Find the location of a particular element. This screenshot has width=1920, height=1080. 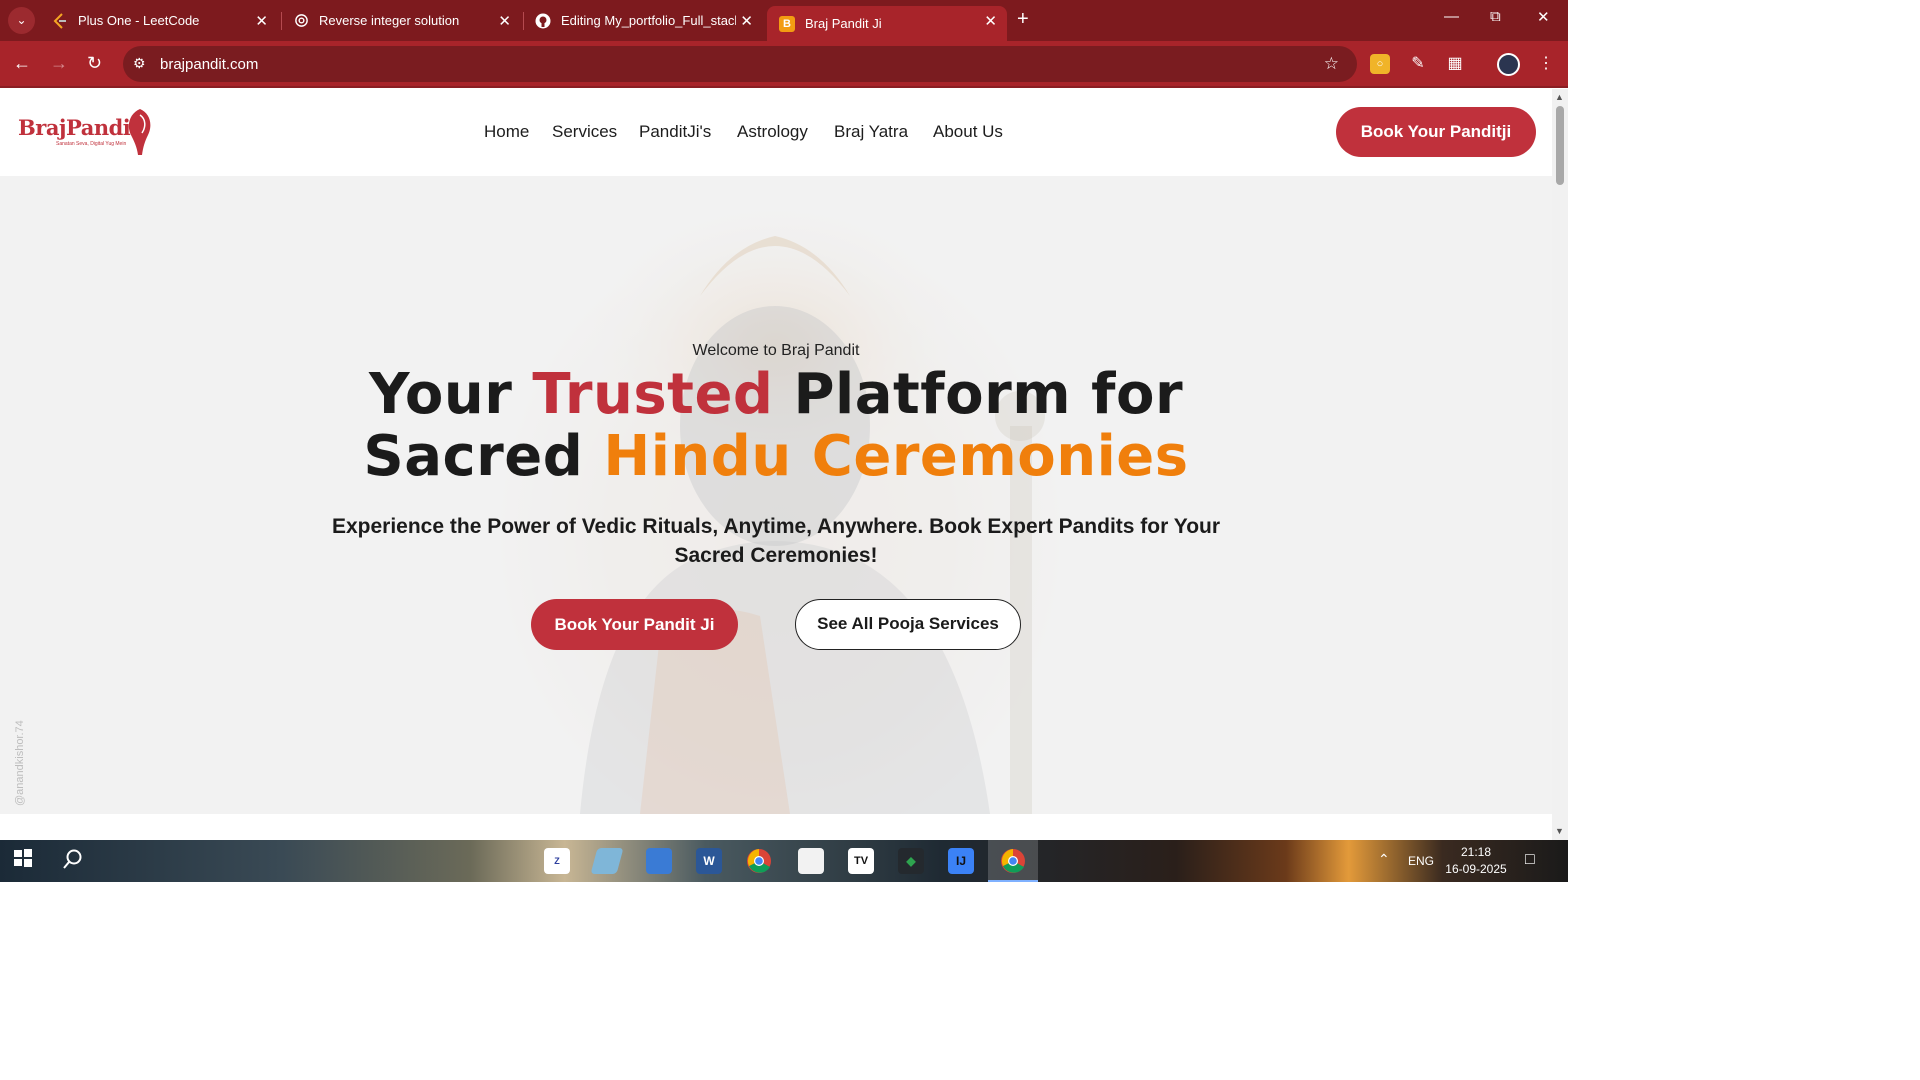

headline-part: Your is located at coordinates (450, 394).